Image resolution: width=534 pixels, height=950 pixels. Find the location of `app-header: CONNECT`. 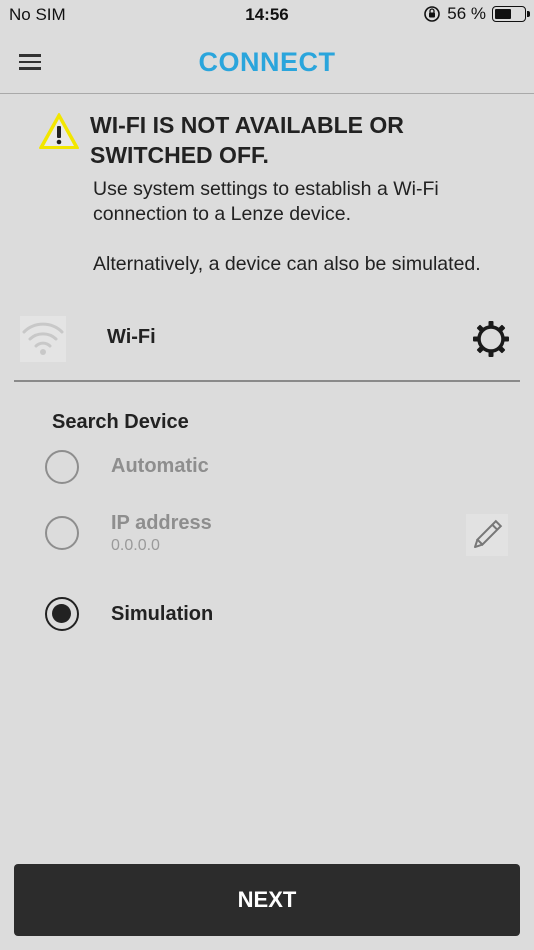

app-header: CONNECT is located at coordinates (267, 62).